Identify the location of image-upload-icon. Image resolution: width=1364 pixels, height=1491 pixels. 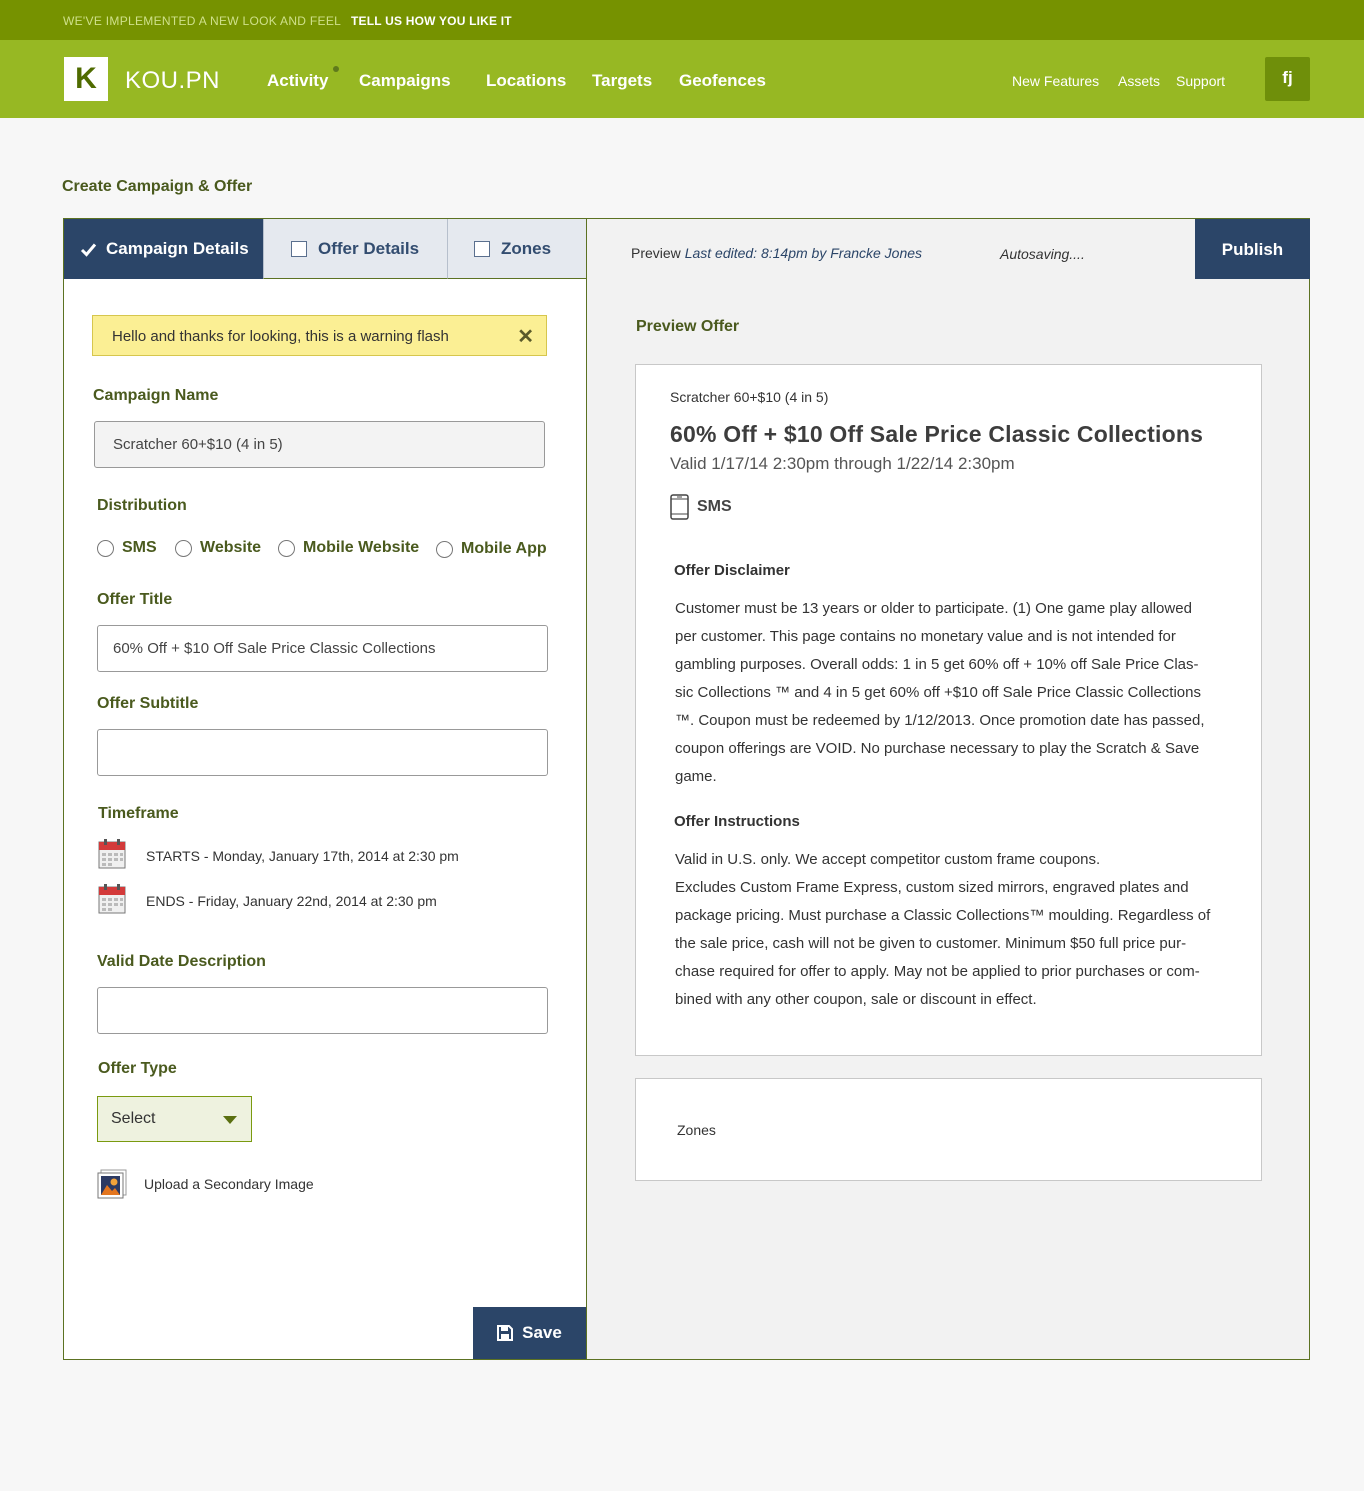
(112, 1184).